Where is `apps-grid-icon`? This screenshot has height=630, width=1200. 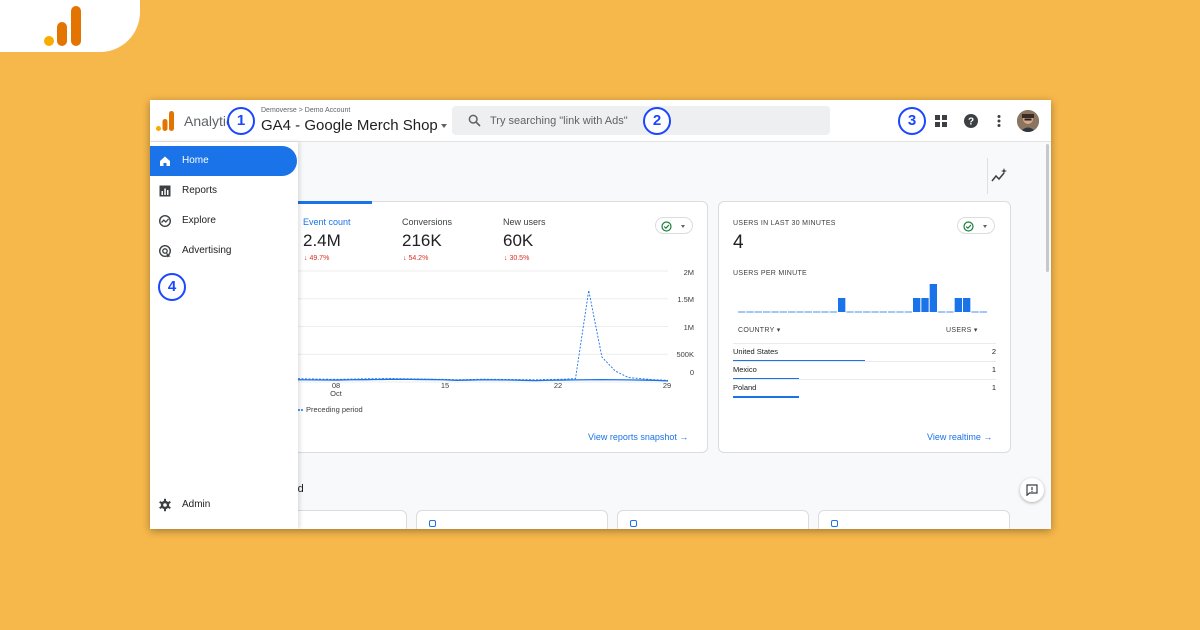
apps-grid-icon is located at coordinates (941, 121).